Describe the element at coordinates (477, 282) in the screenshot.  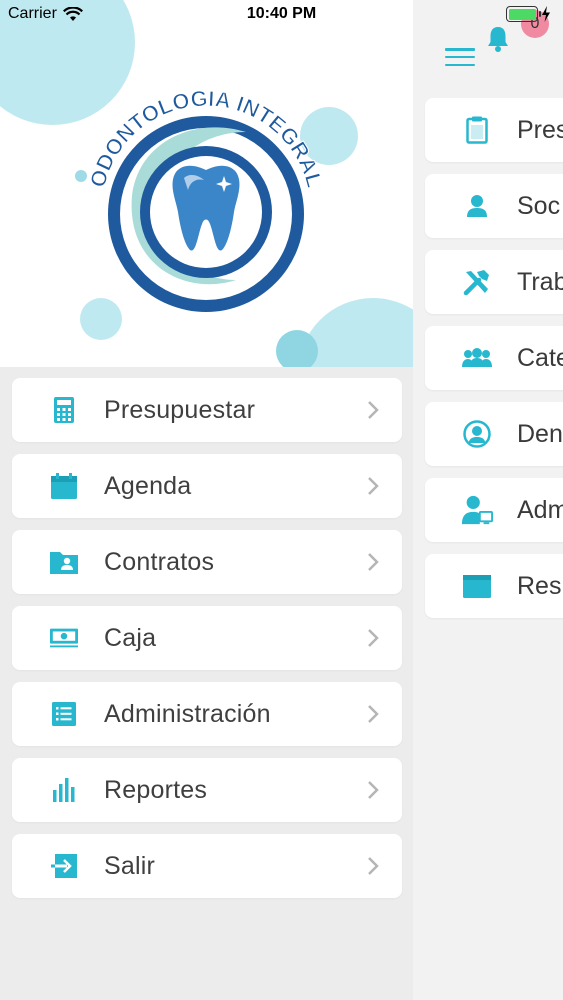
I see `tools-icon` at that location.